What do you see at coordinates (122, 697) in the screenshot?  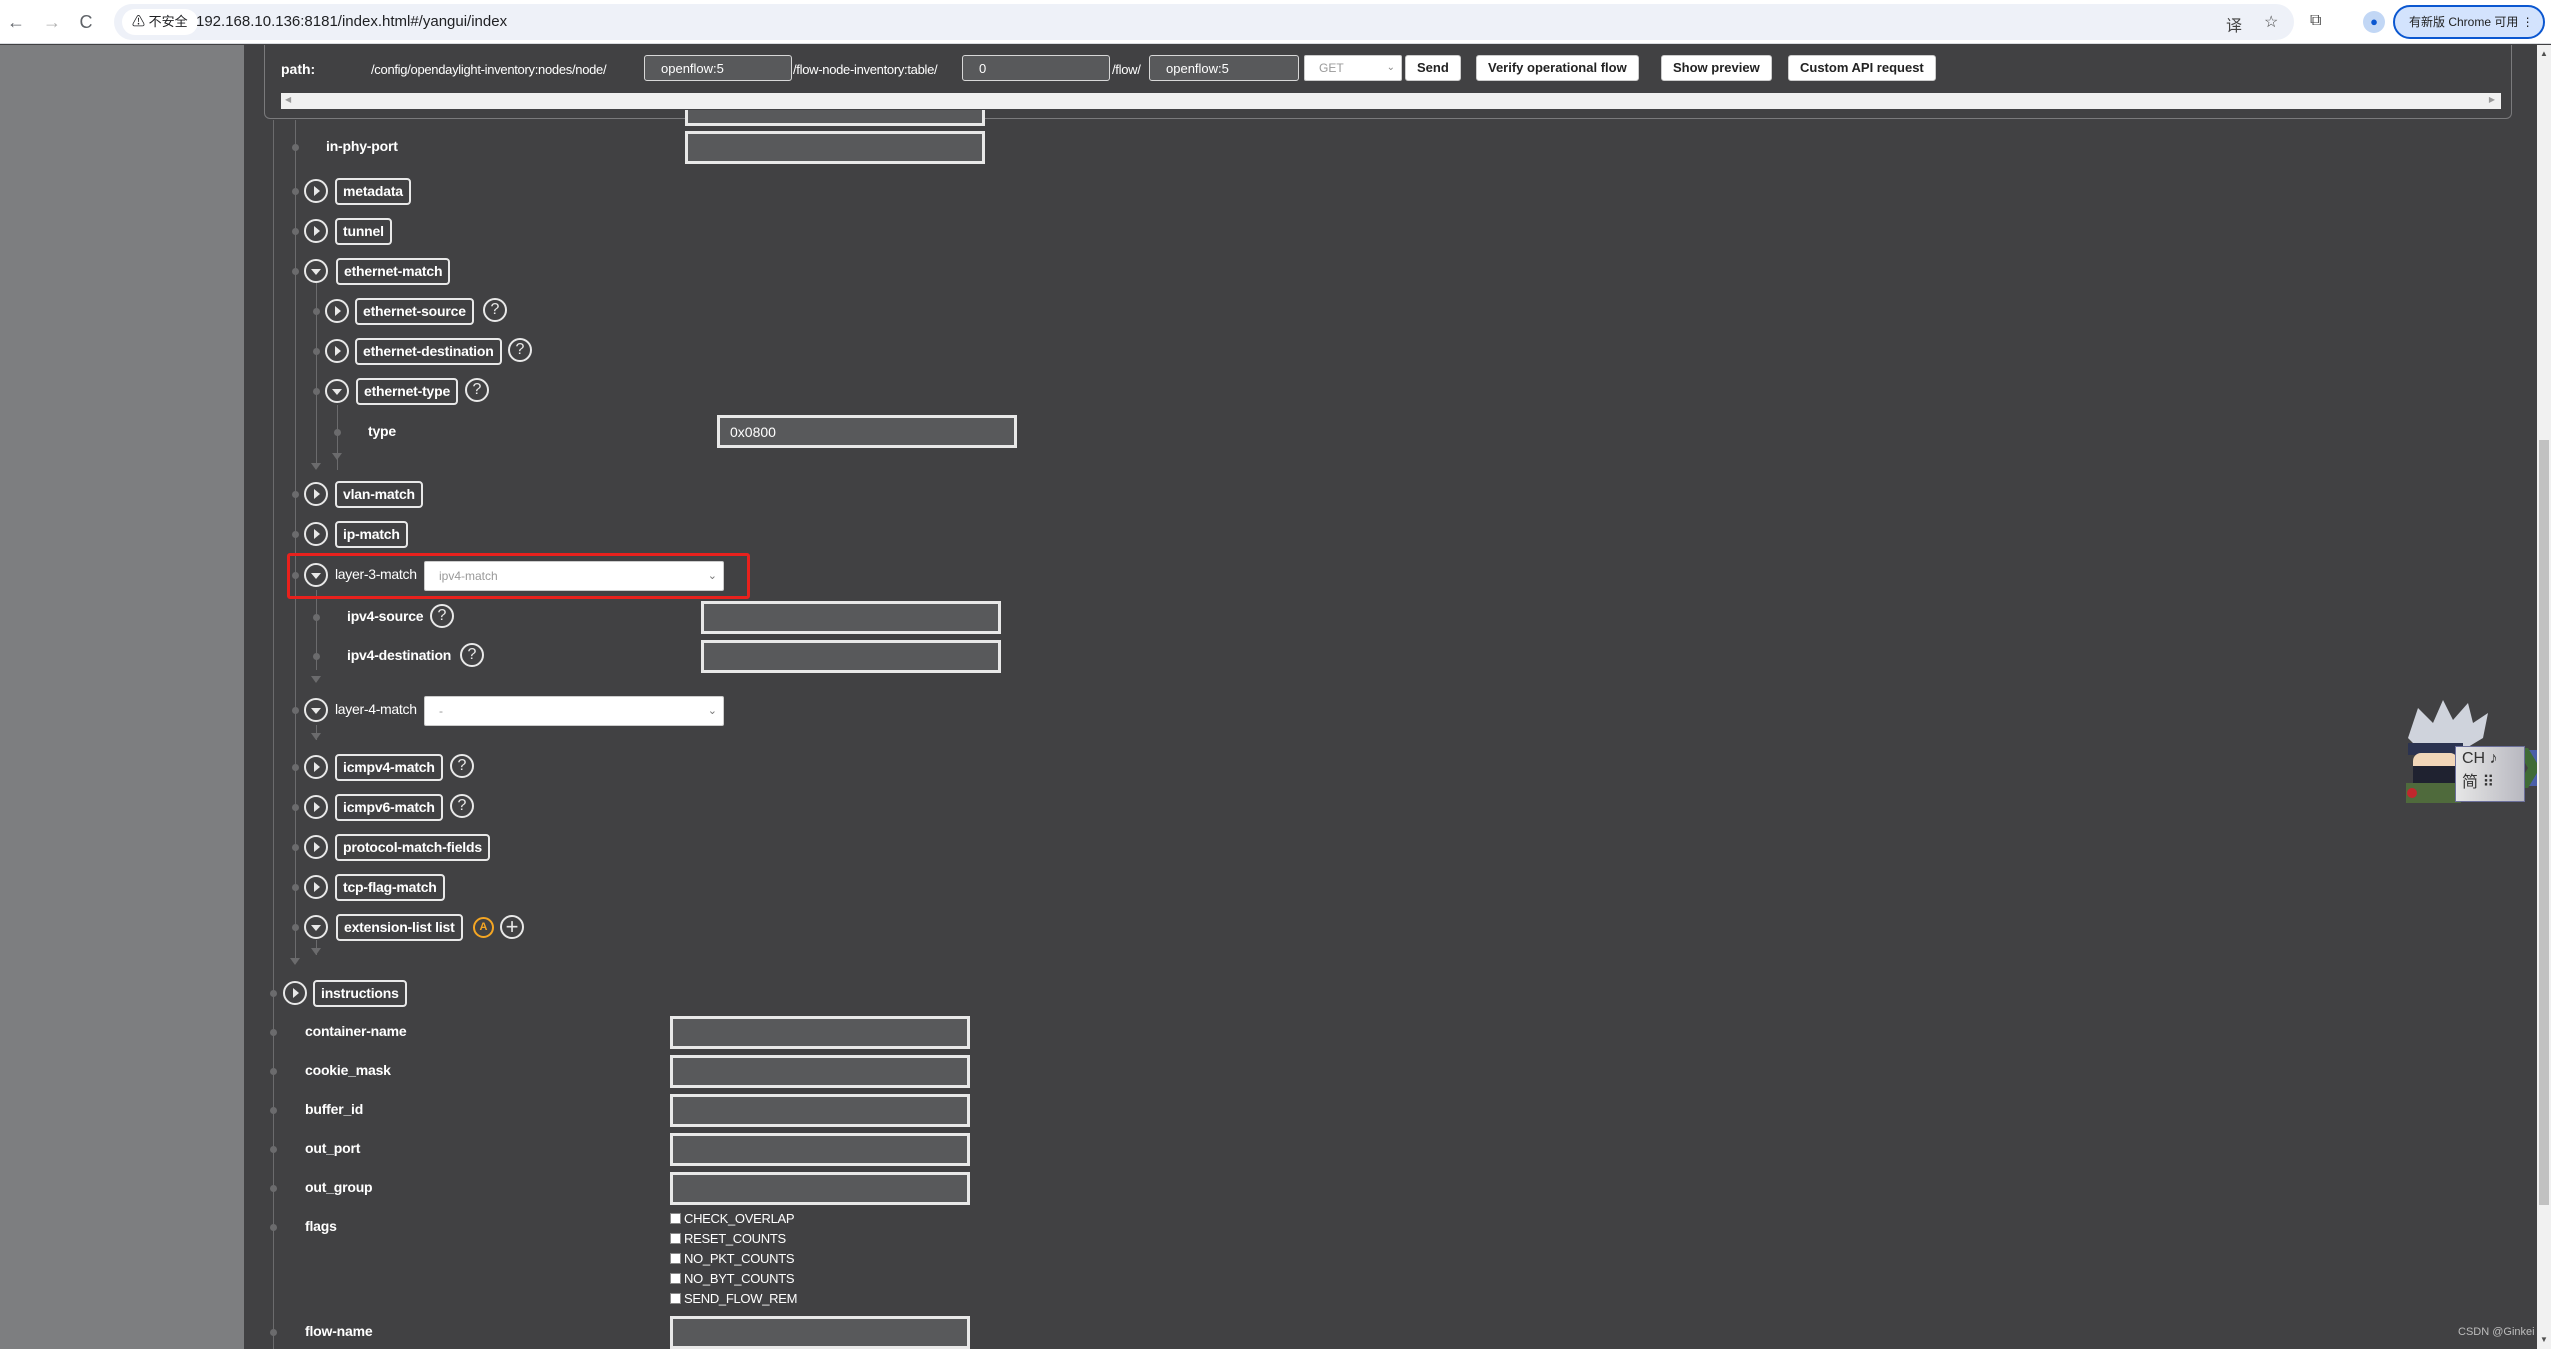 I see `page-left-margin` at bounding box center [122, 697].